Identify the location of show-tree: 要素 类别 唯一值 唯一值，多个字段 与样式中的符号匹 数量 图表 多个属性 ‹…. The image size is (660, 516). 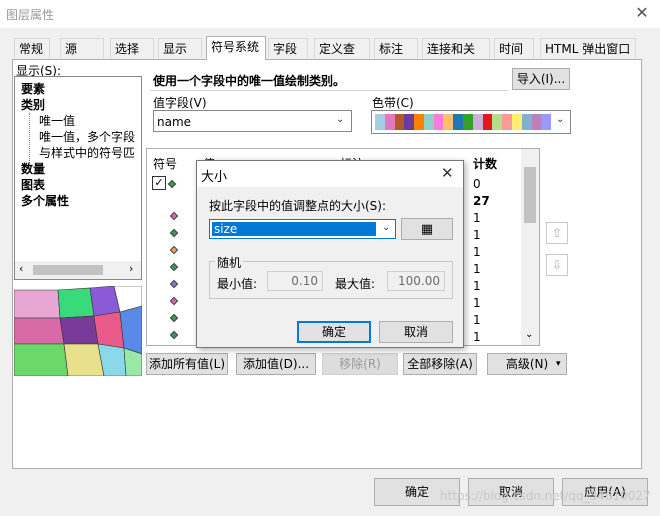
(78, 178).